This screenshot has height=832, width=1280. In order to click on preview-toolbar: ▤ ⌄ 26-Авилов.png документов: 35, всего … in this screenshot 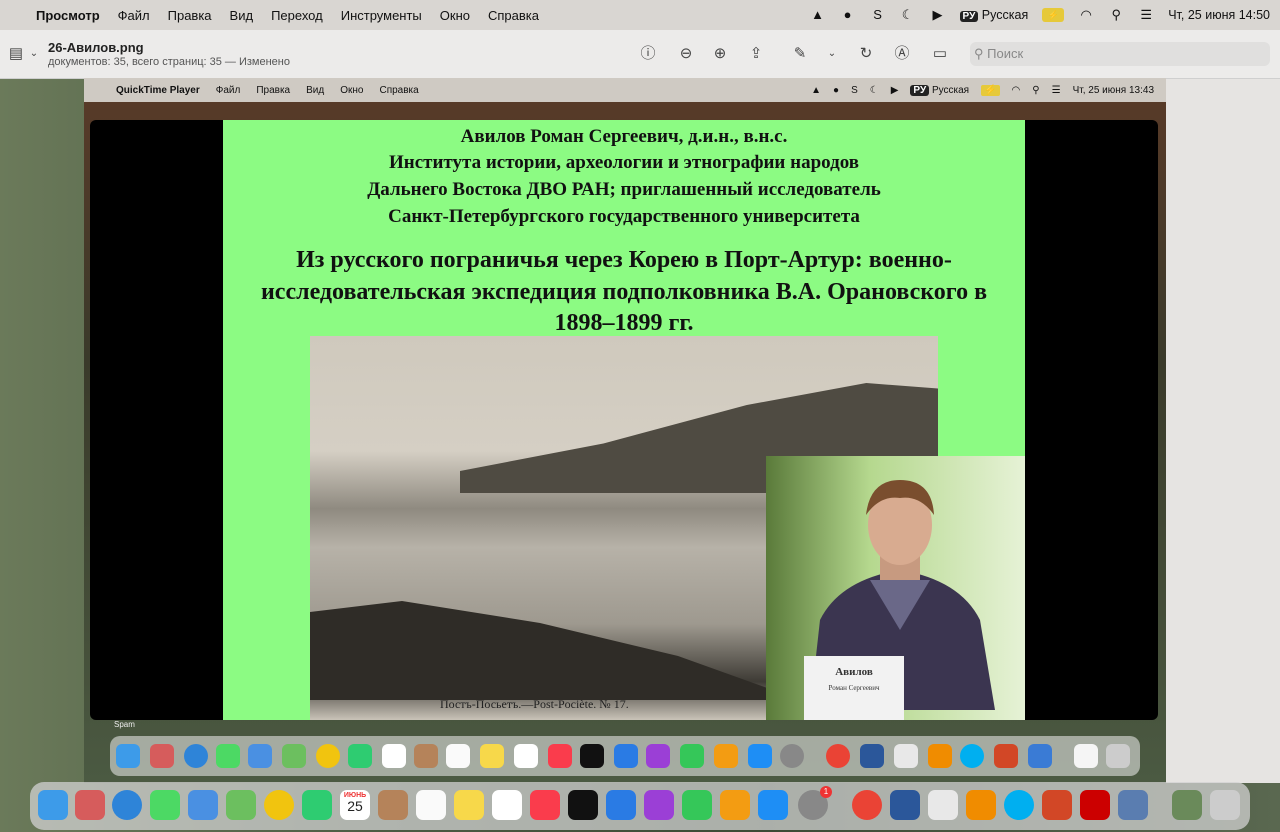, I will do `click(640, 54)`.